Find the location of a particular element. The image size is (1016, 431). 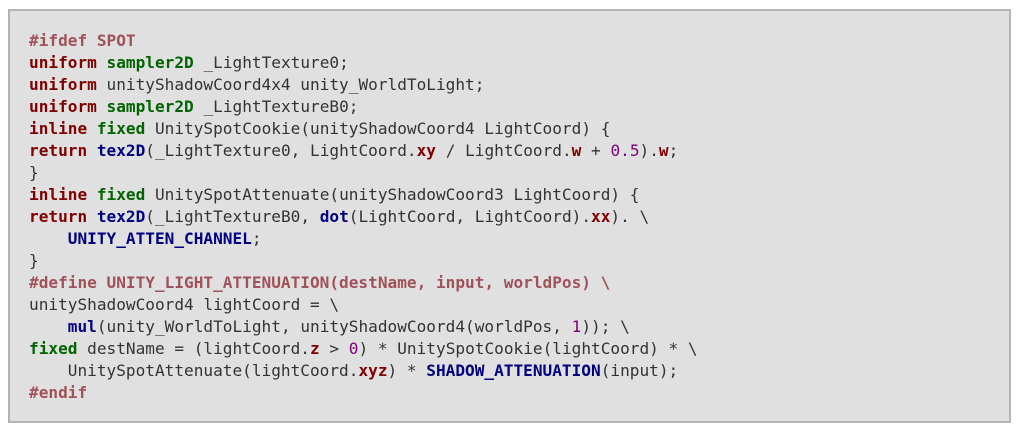

code-token-plain: (_LightTextureB0, is located at coordinates (232, 216).